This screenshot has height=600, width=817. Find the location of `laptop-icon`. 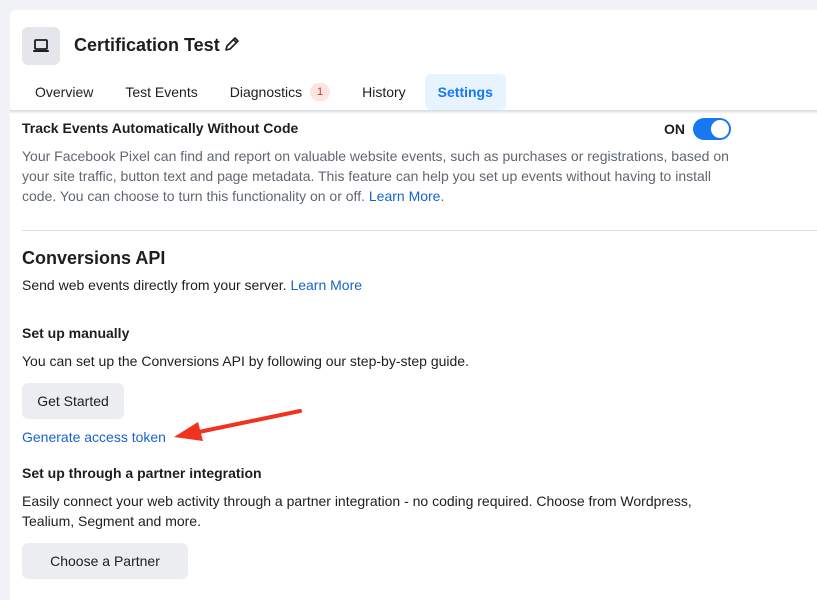

laptop-icon is located at coordinates (41, 46).